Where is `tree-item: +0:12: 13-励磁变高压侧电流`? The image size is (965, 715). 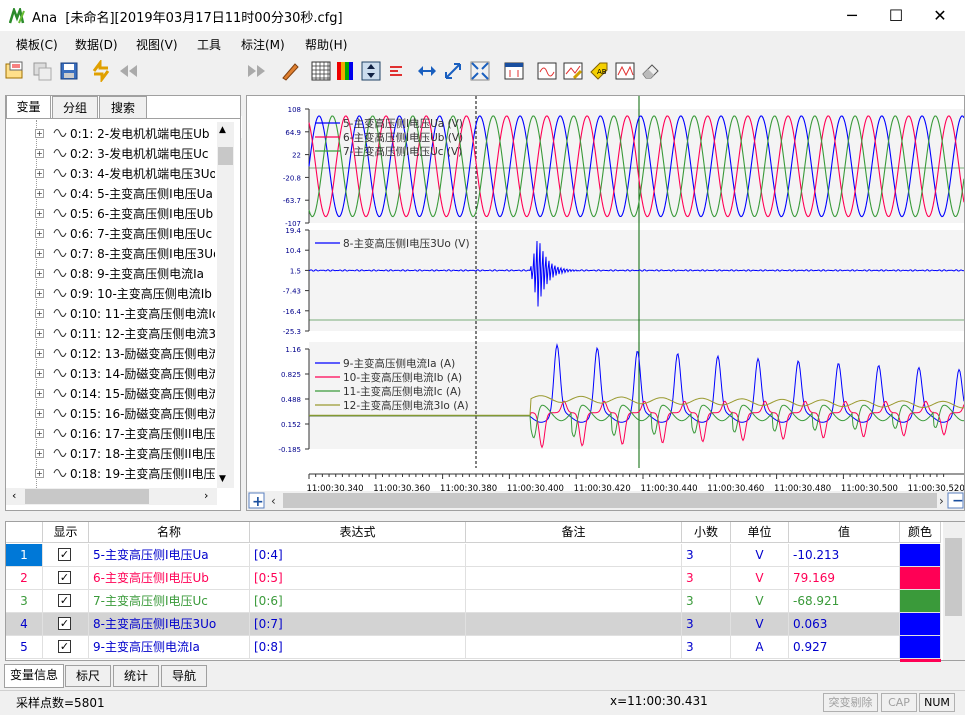
tree-item: +0:12: 13-励磁变高压侧电流 is located at coordinates (112, 353).